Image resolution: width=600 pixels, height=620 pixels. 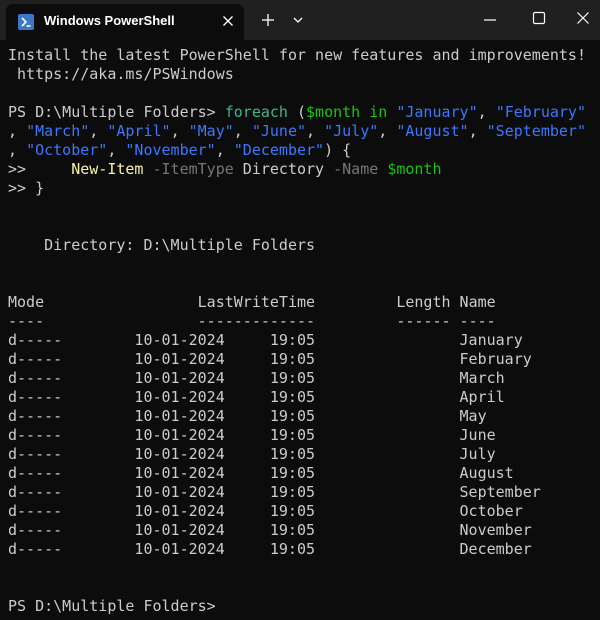 I want to click on table-row: d----- 10-01-2024 19:05 June, so click(x=302, y=435).